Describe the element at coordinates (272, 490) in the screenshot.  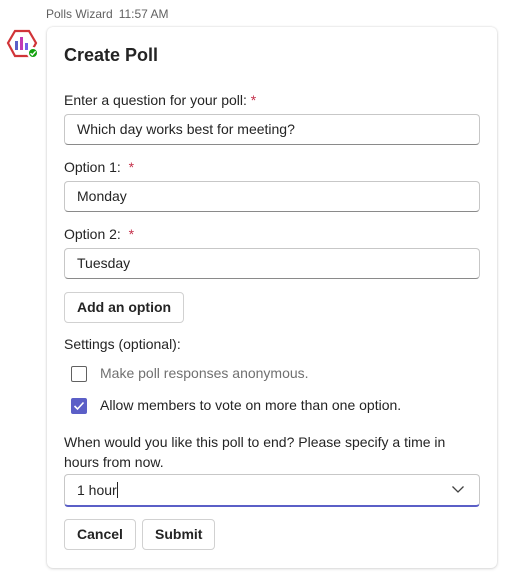
I see `end-time-dropdown: 1 hour` at that location.